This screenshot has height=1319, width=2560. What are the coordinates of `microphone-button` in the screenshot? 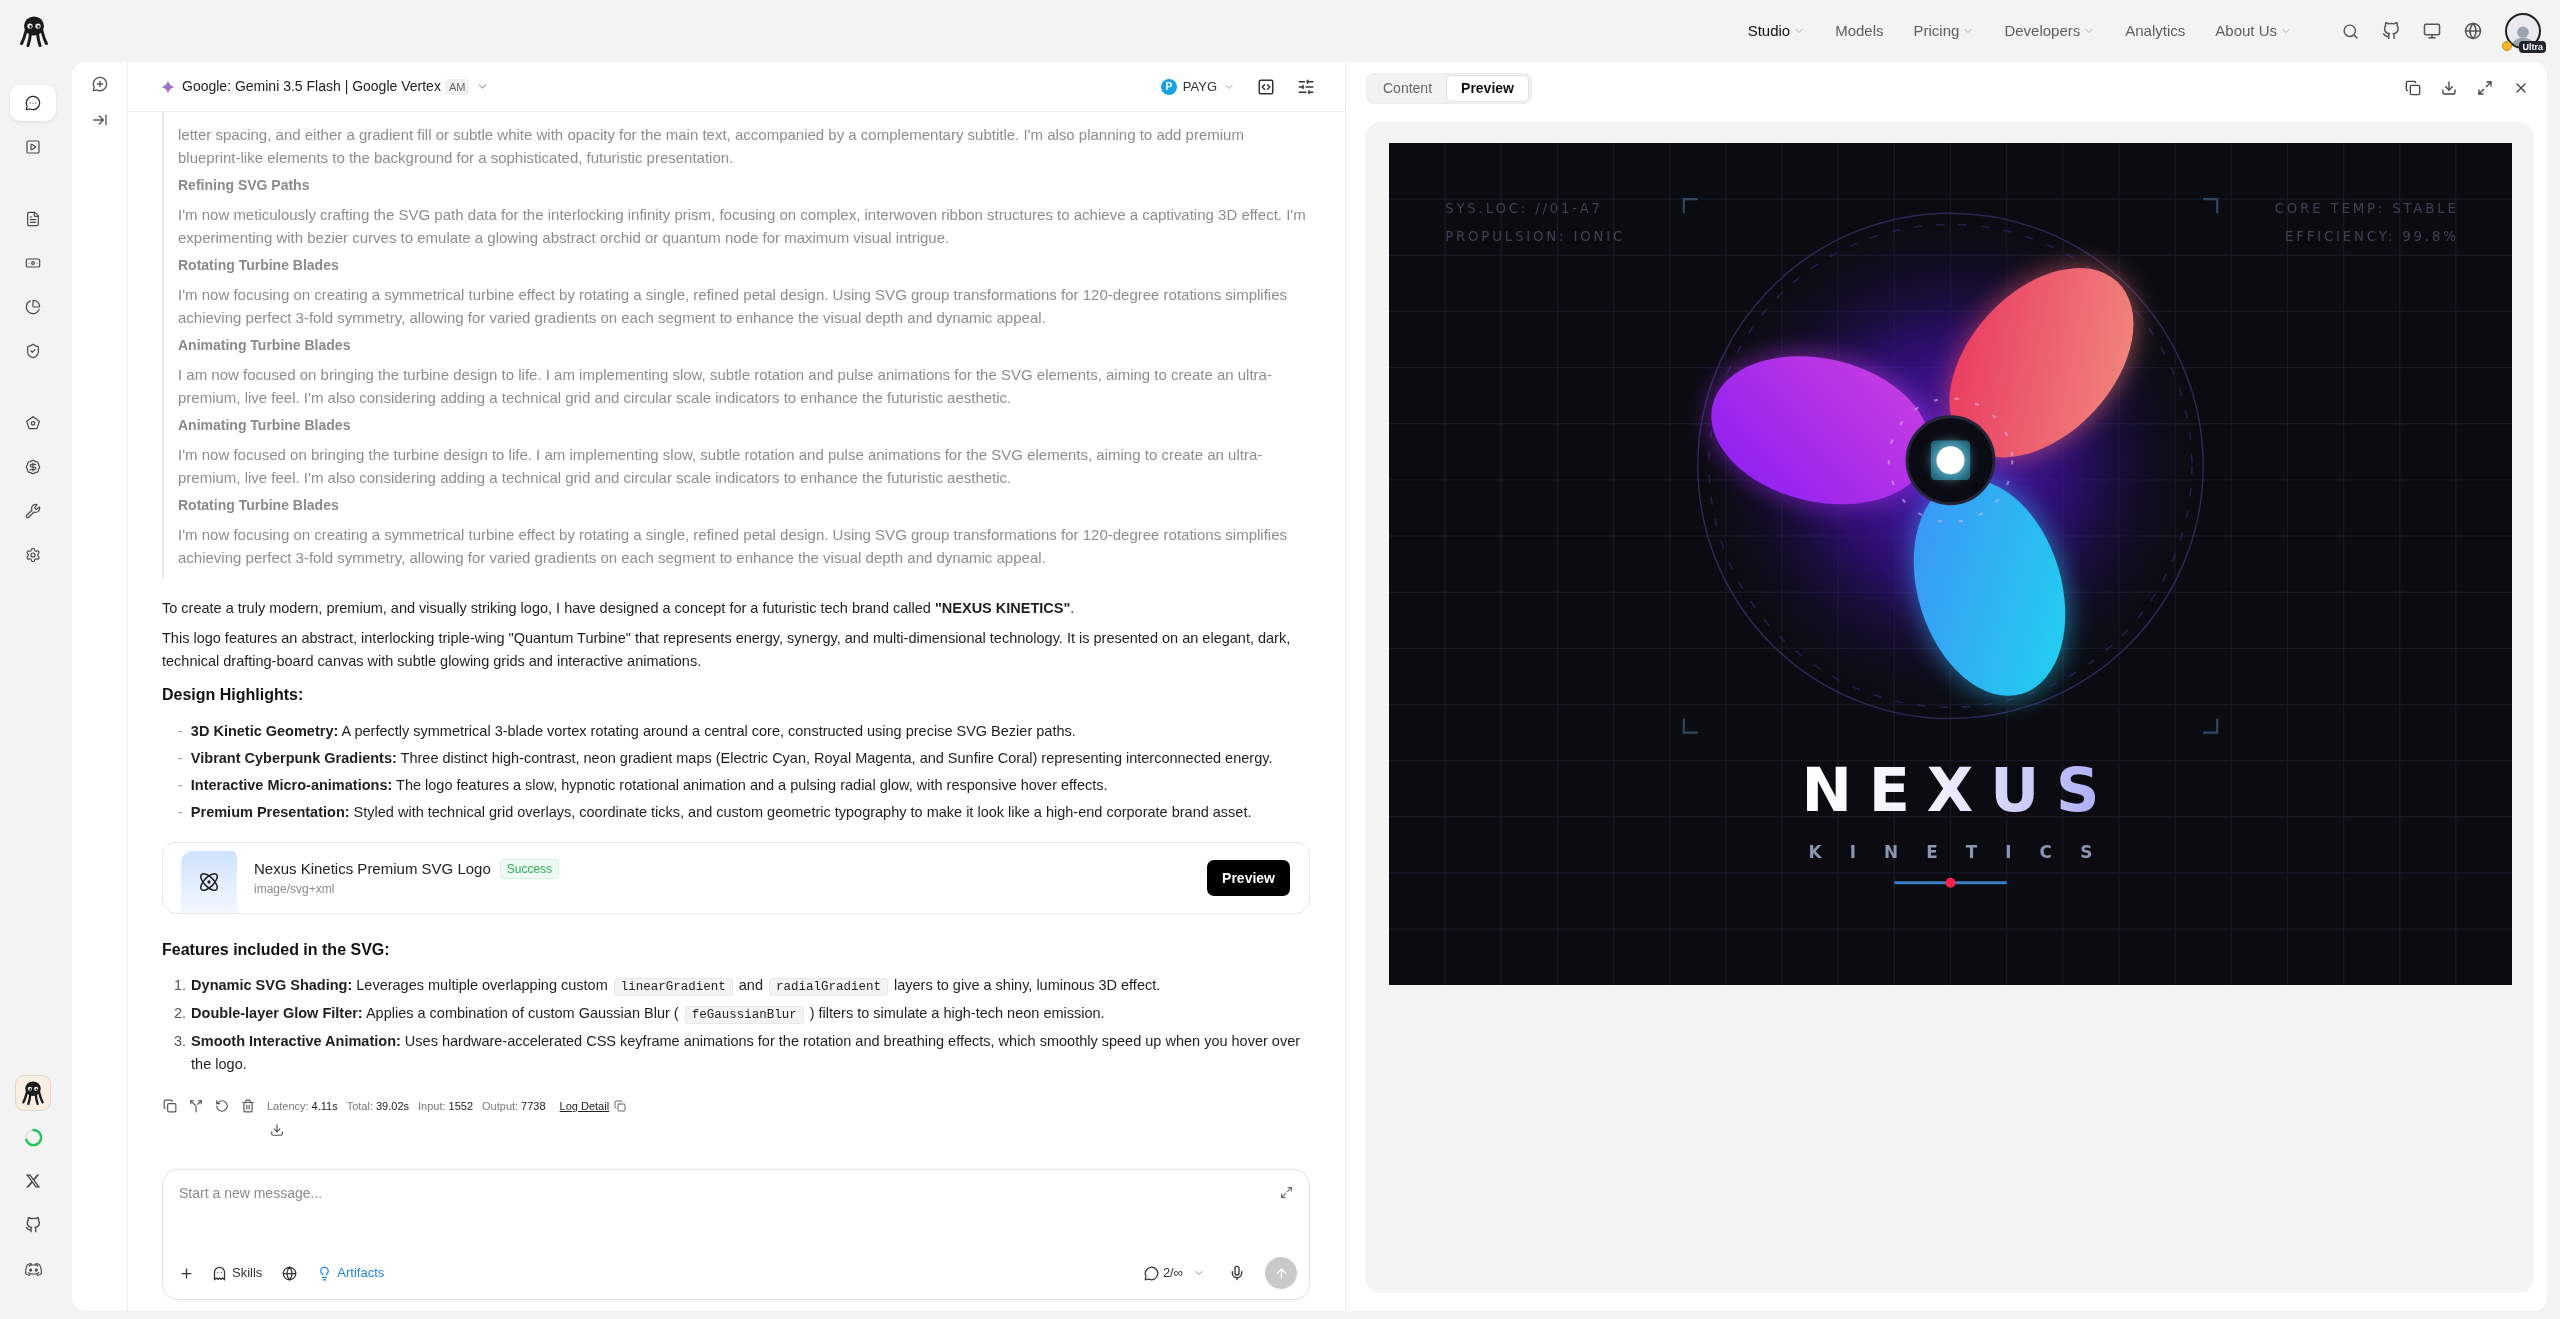 It's located at (1237, 1273).